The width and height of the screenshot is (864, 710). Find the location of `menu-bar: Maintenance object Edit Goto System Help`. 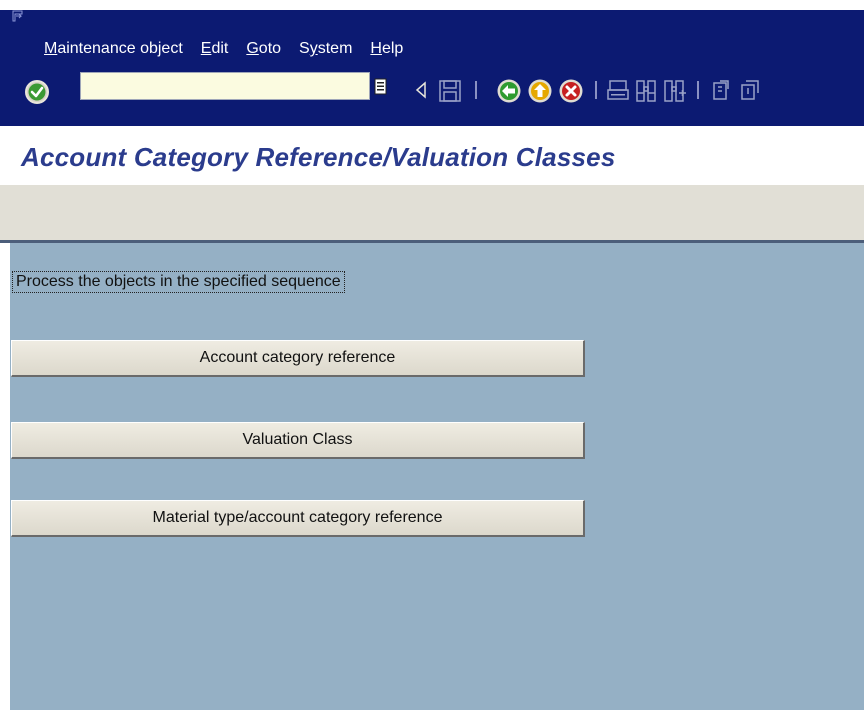

menu-bar: Maintenance object Edit Goto System Help is located at coordinates (432, 38).